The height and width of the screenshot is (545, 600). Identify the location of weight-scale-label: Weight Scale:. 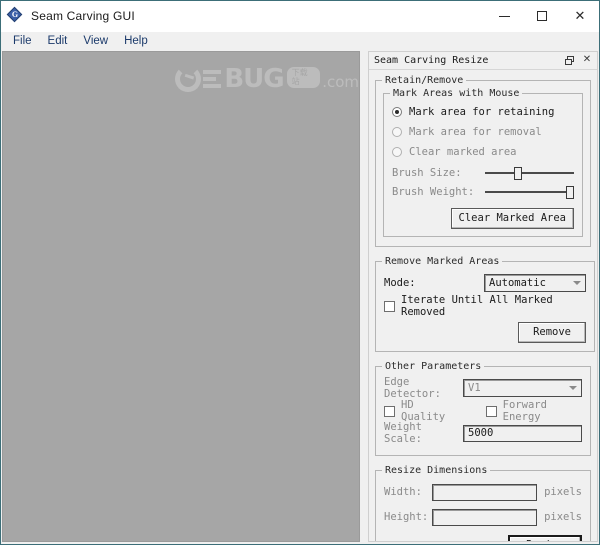
(403, 433).